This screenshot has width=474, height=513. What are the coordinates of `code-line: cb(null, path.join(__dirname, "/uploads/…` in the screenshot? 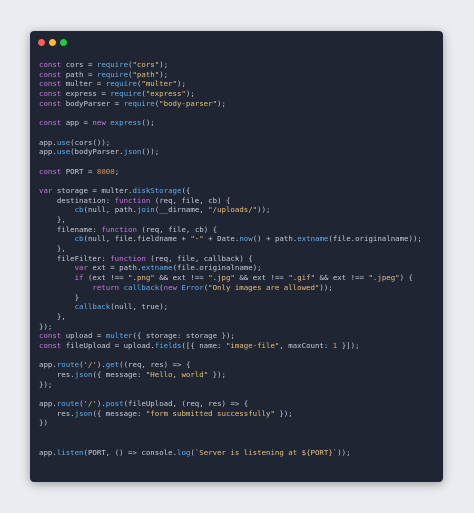 It's located at (172, 210).